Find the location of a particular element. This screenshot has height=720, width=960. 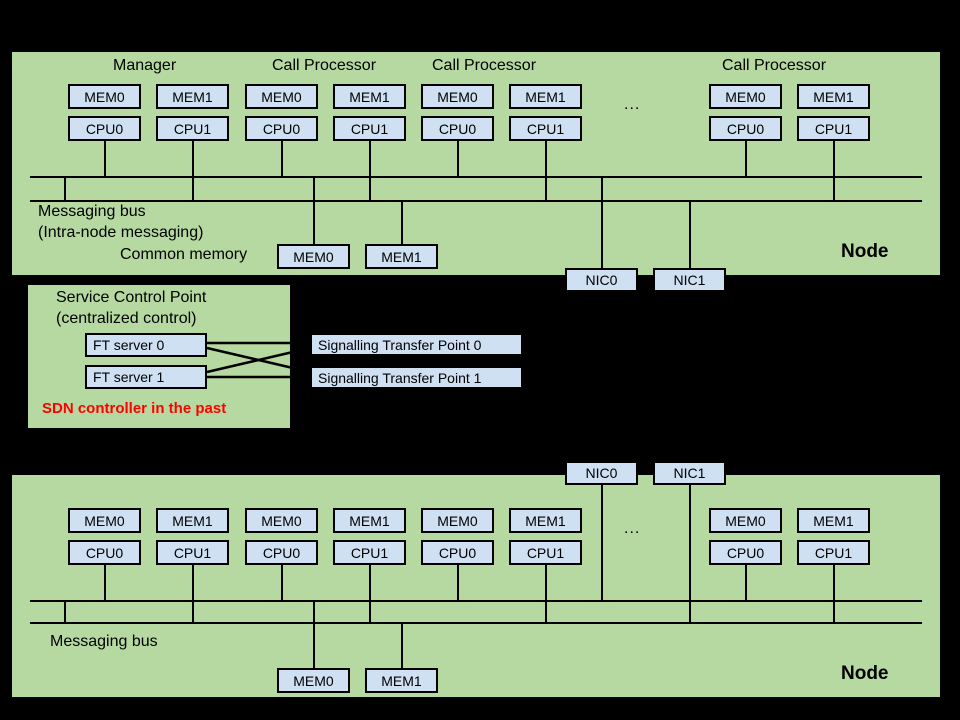

bottom-bus-stub is located at coordinates (65, 612).